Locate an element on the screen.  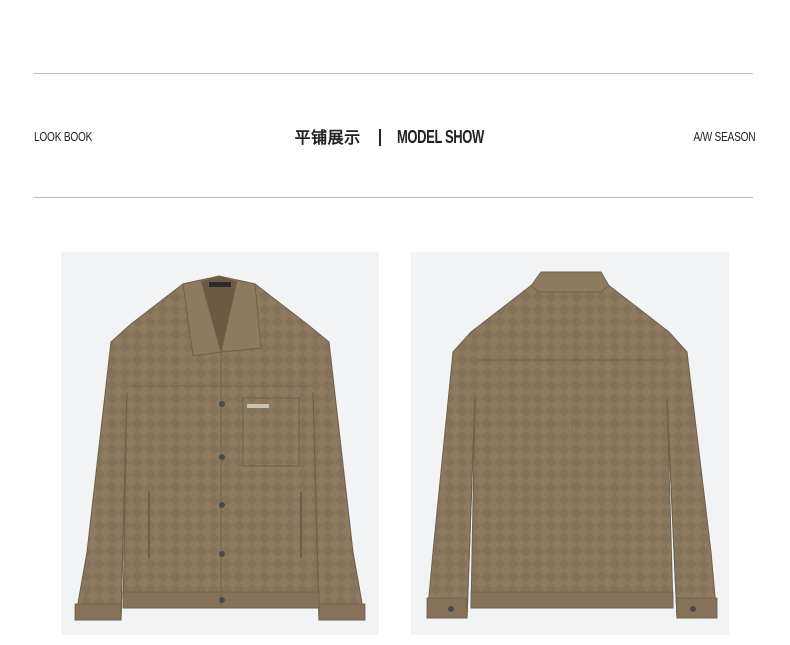
title-separator is located at coordinates (379, 138).